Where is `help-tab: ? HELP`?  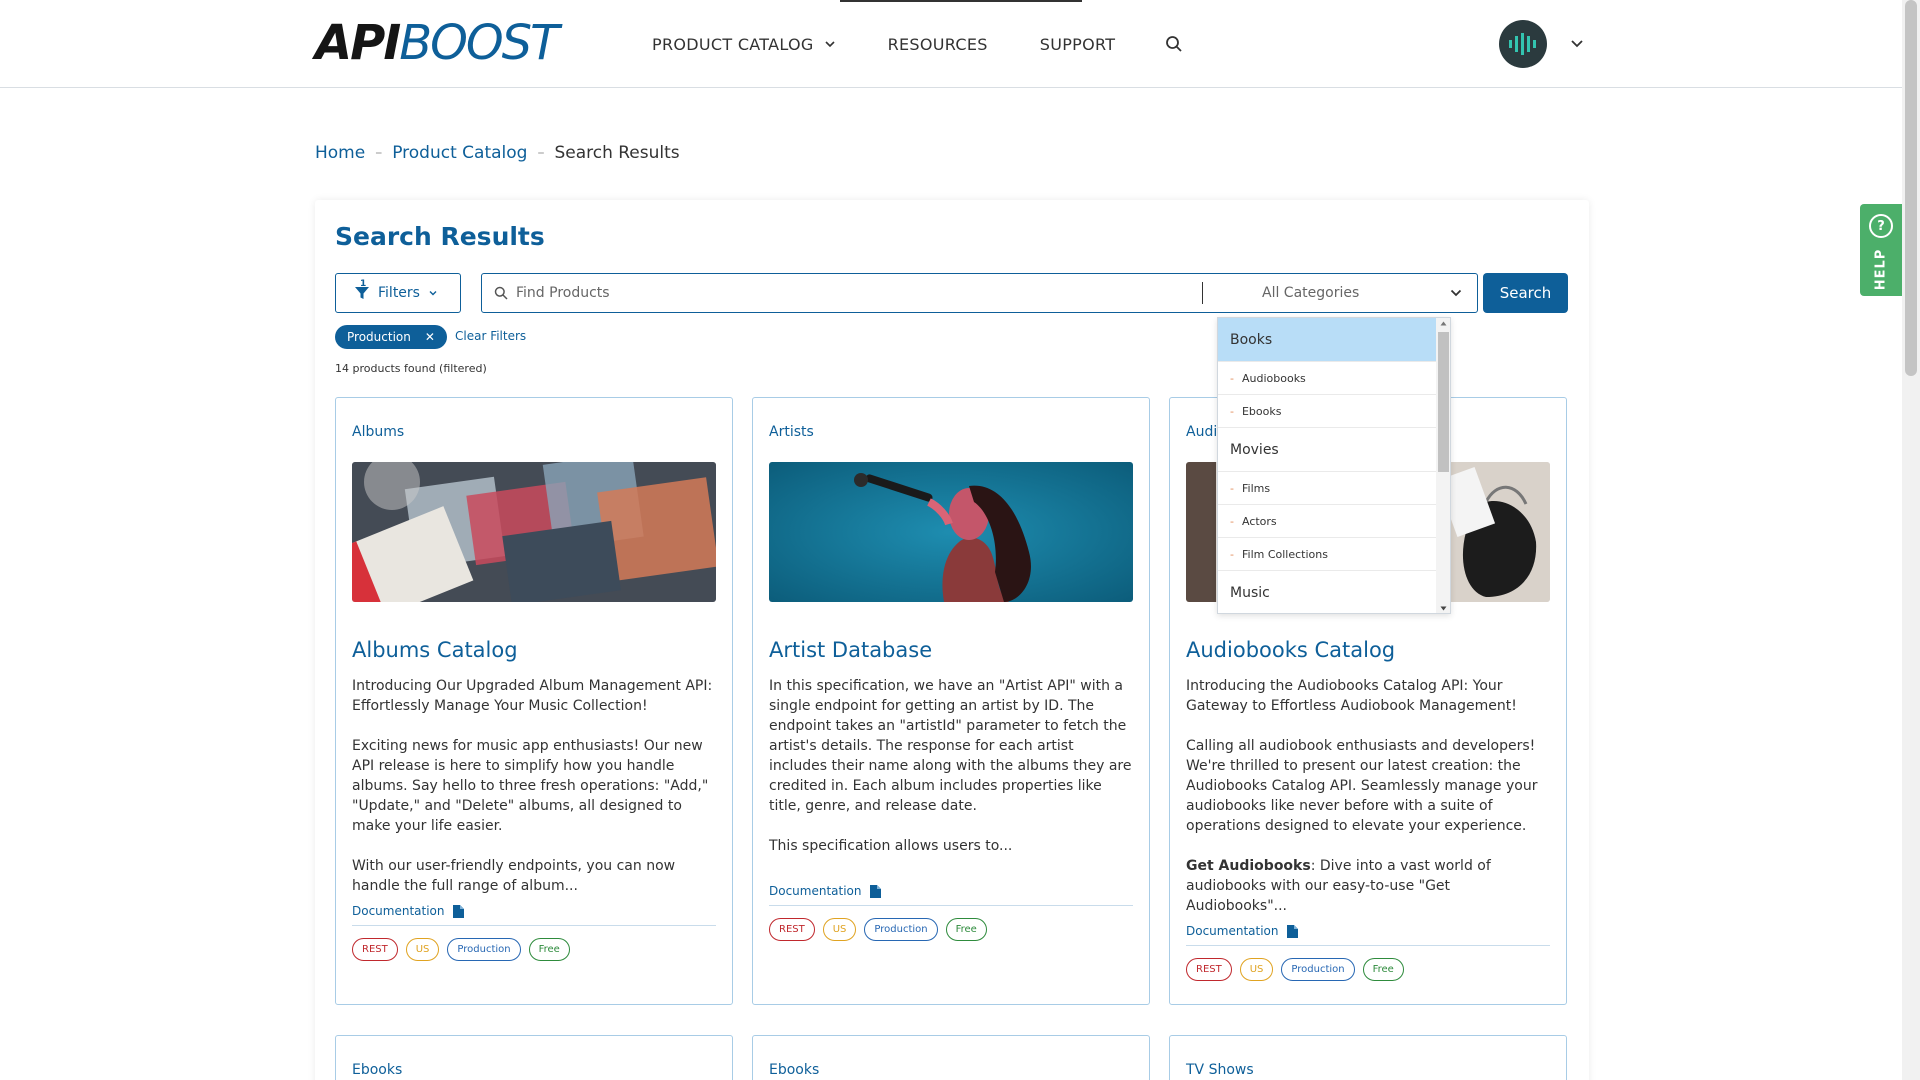 help-tab: ? HELP is located at coordinates (1881, 250).